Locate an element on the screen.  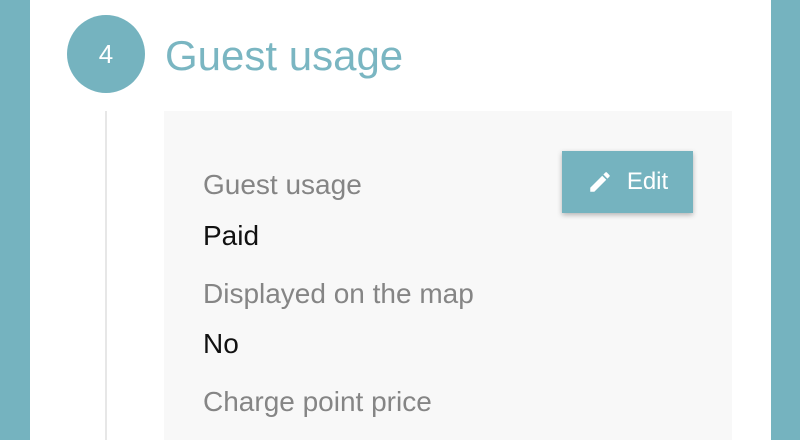
guest-usage-value: Paid is located at coordinates (231, 235).